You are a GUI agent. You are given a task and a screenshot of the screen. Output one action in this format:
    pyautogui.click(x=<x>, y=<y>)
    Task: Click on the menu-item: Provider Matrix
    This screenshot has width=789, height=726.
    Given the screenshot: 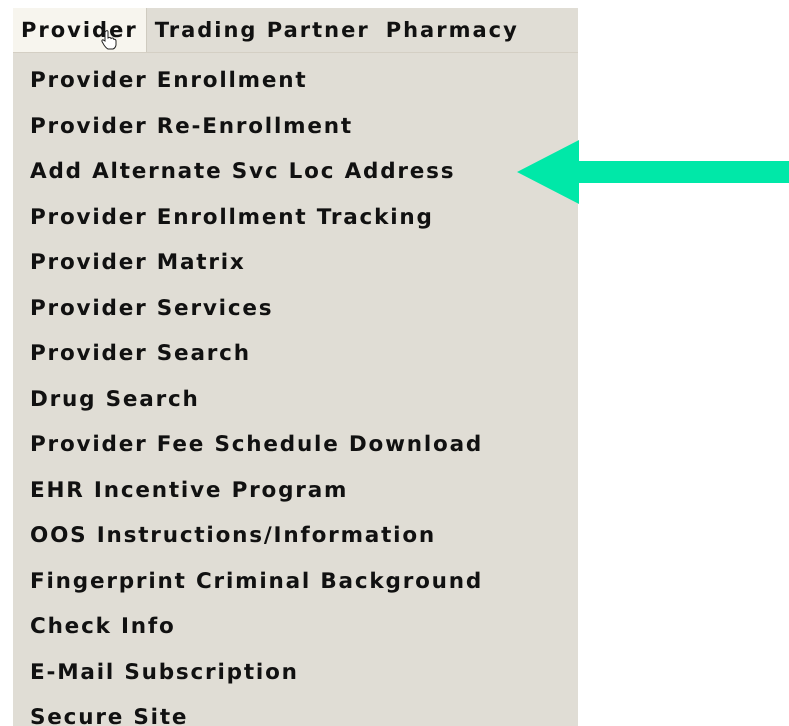 What is the action you would take?
    pyautogui.click(x=129, y=263)
    